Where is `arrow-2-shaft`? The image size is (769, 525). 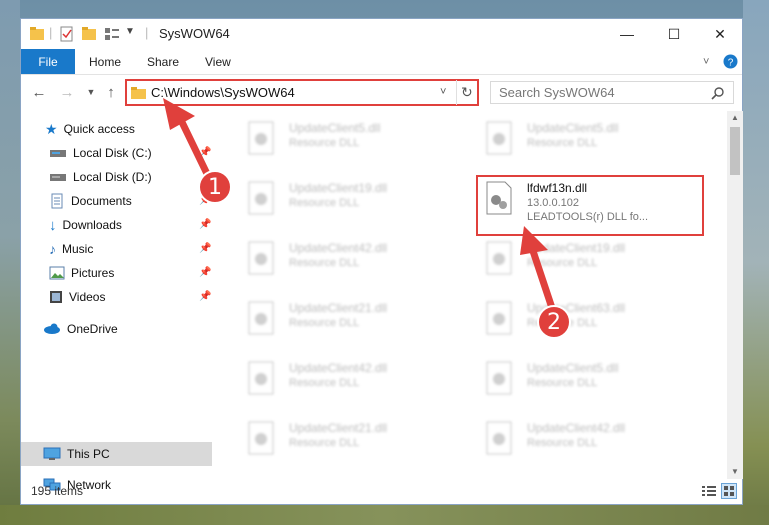
arrow-2-shaft is located at coordinates (542, 278).